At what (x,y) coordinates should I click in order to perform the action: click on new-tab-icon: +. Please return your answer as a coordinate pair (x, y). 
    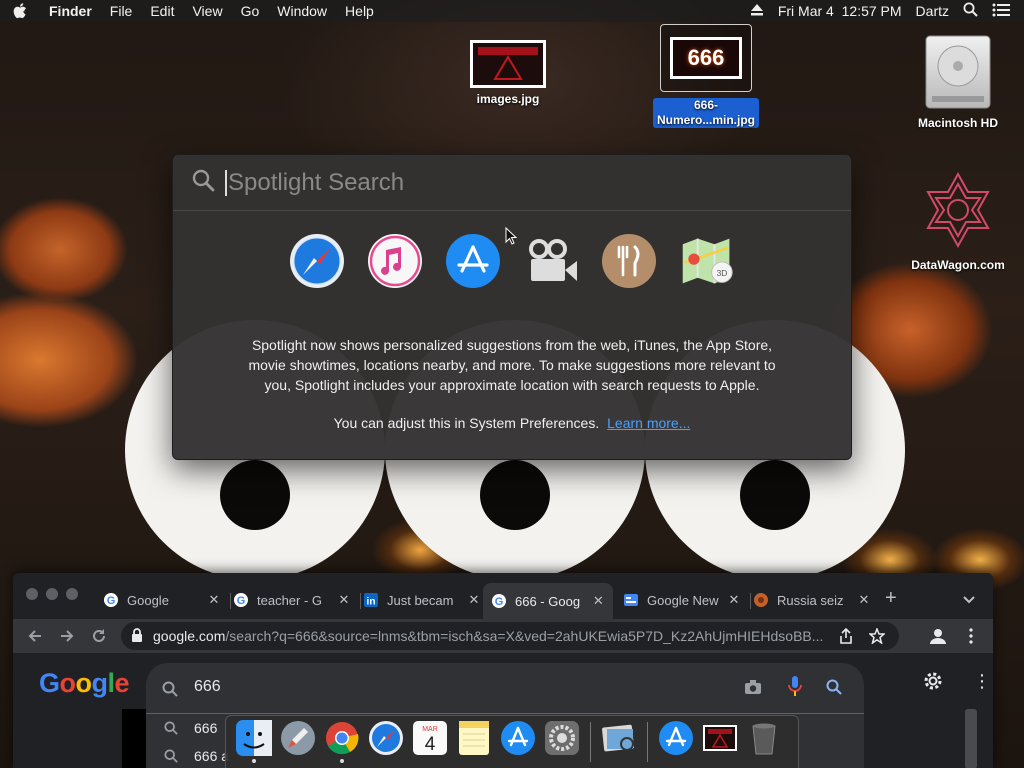
    Looking at the image, I should click on (891, 598).